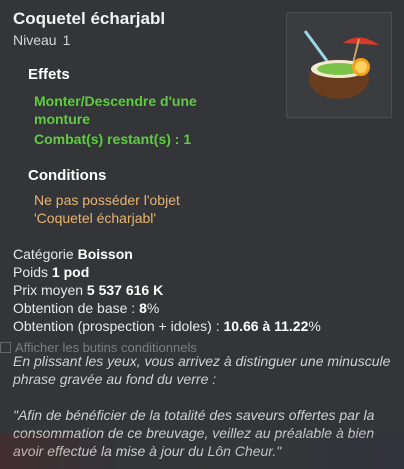 This screenshot has width=404, height=469. What do you see at coordinates (31, 272) in the screenshot?
I see `weight-label: Poids` at bounding box center [31, 272].